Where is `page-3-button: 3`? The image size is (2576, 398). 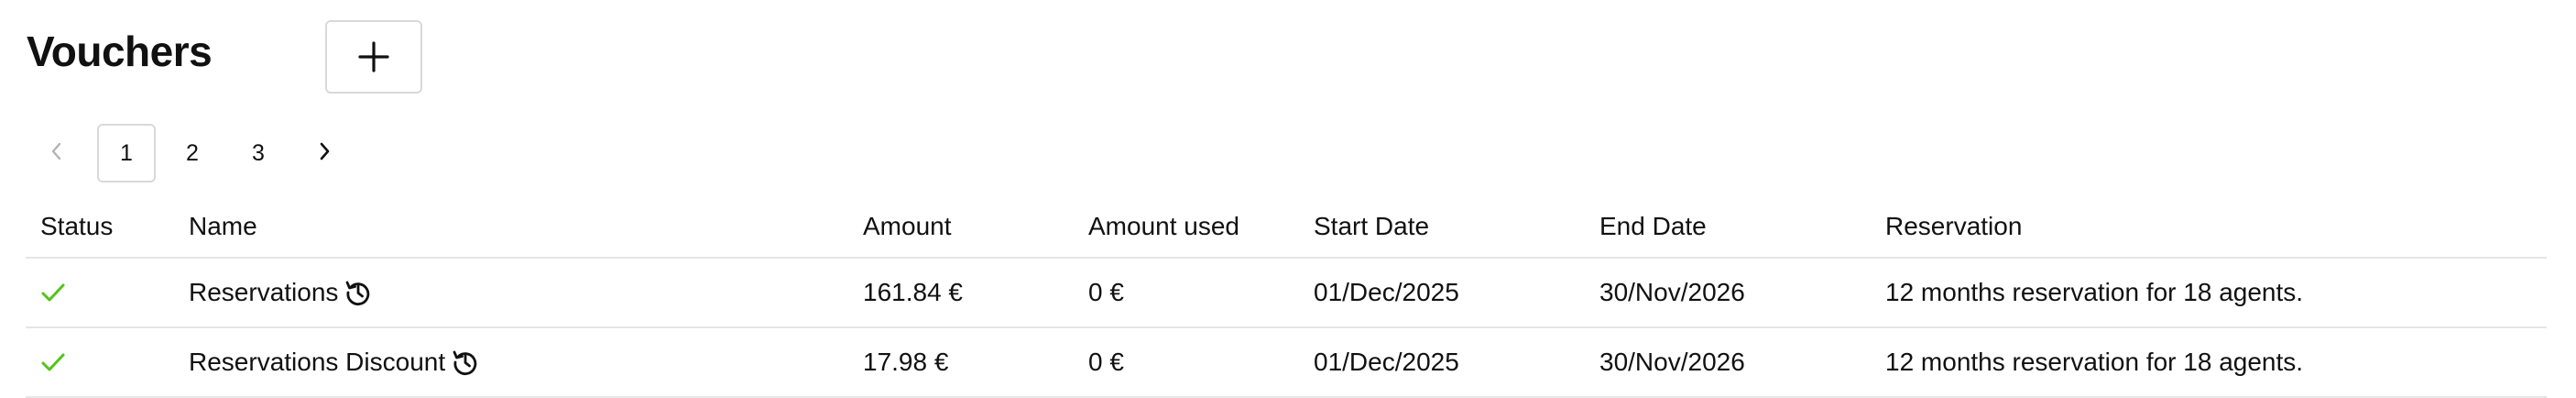
page-3-button: 3 is located at coordinates (259, 153).